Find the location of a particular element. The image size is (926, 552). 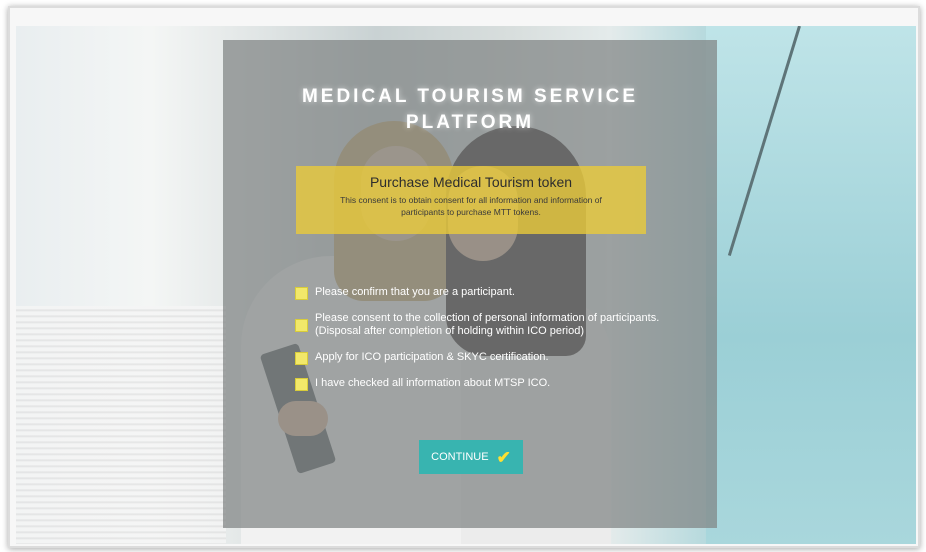

title-line-1: MEDICAL TOURISM SERVICE is located at coordinates (470, 96).